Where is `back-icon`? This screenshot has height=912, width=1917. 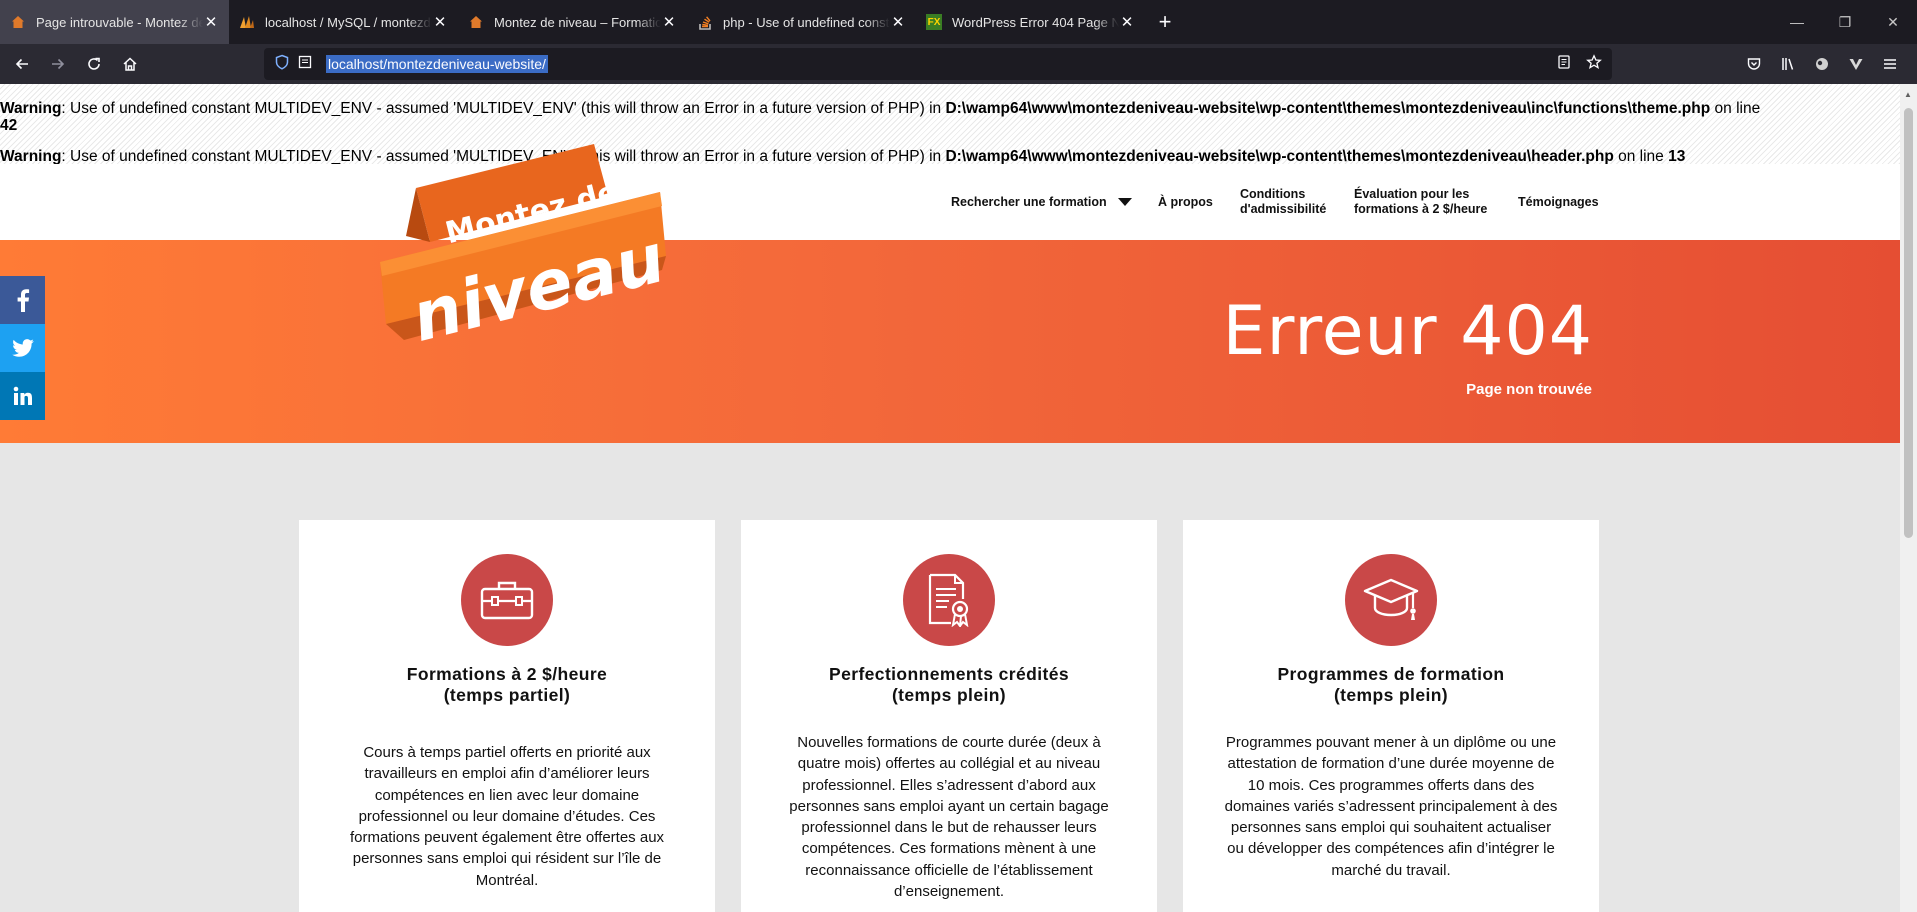 back-icon is located at coordinates (22, 64).